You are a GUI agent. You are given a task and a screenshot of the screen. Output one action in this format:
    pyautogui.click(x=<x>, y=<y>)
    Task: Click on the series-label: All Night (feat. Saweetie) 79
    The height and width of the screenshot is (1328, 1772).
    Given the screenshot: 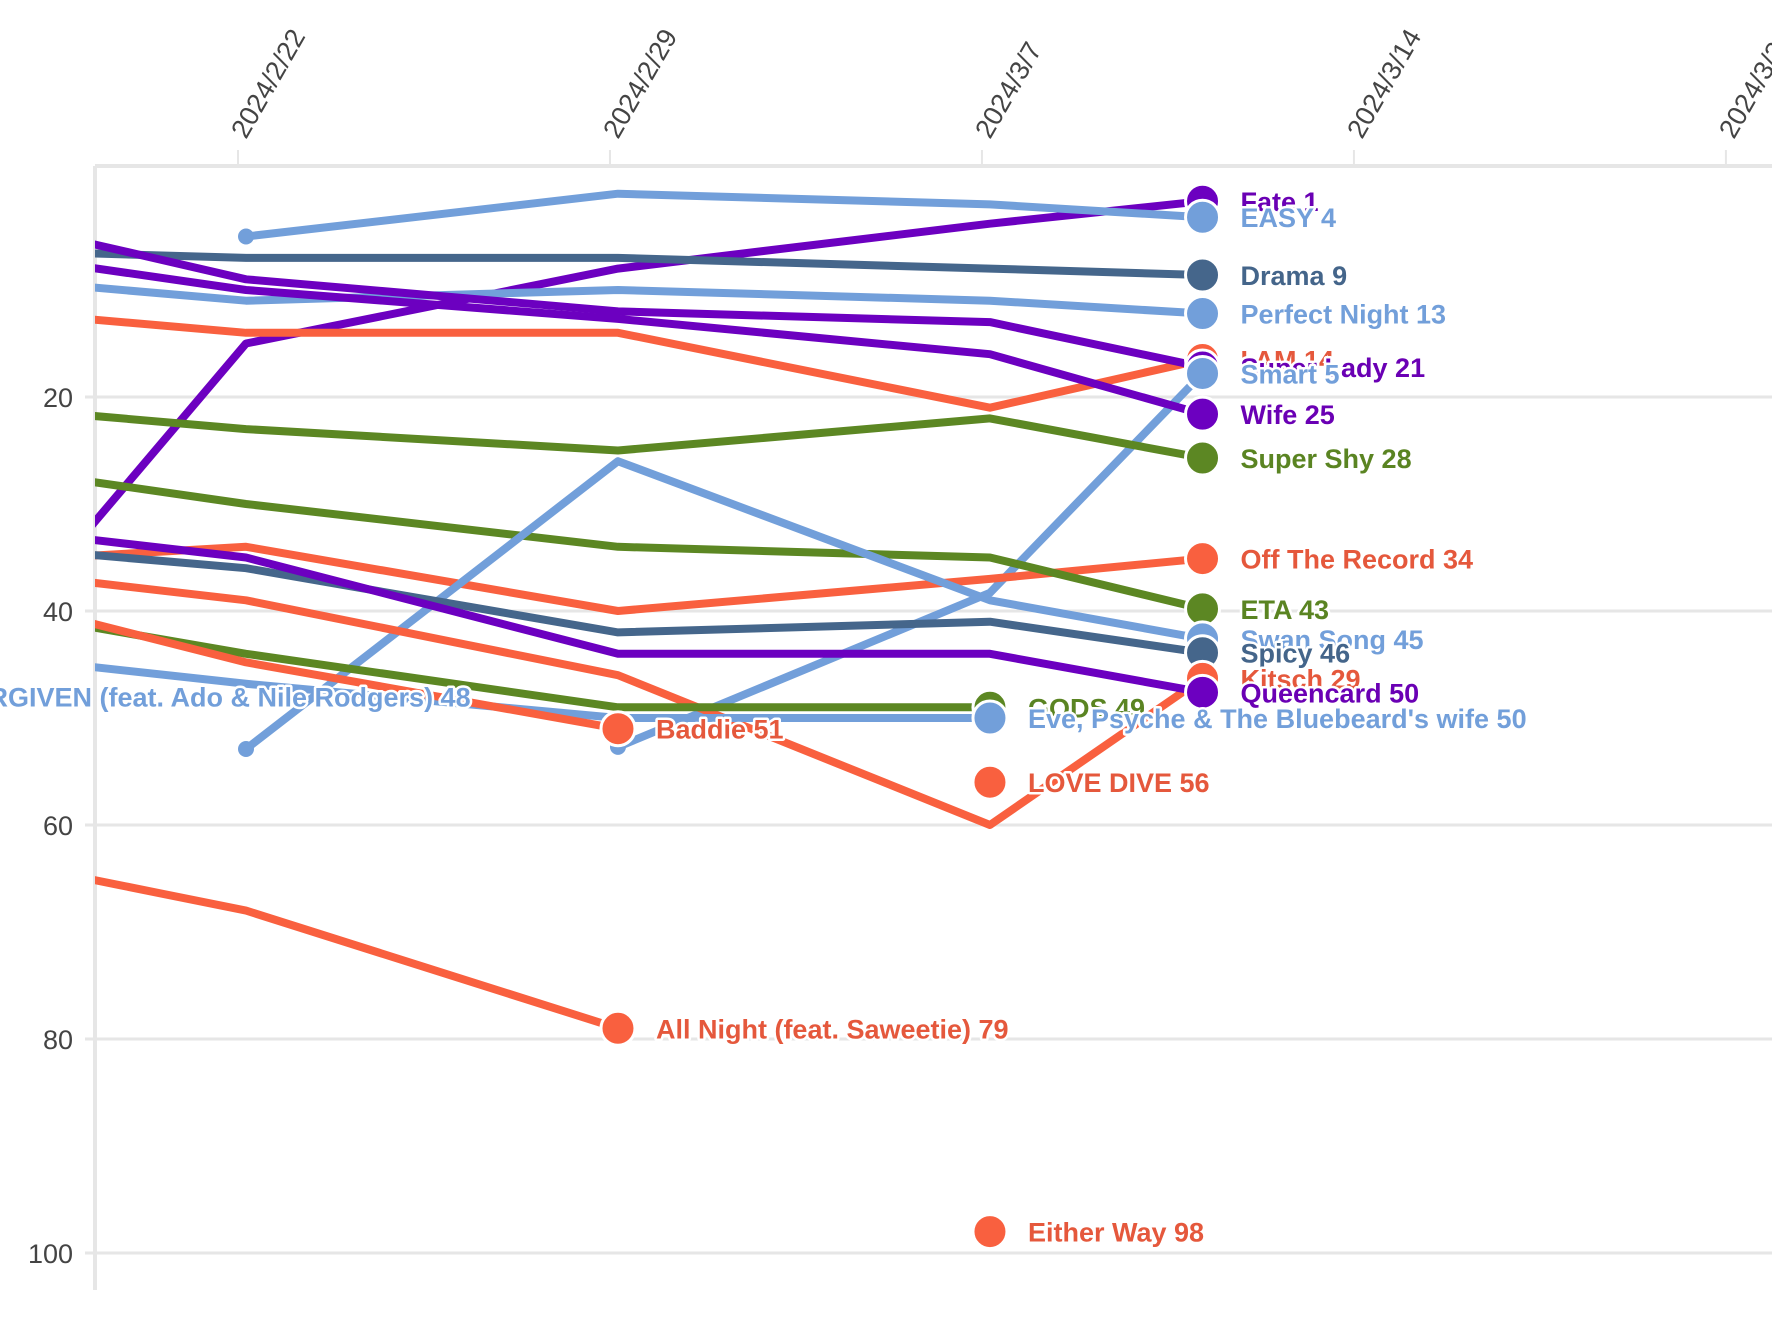 What is the action you would take?
    pyautogui.click(x=832, y=1029)
    